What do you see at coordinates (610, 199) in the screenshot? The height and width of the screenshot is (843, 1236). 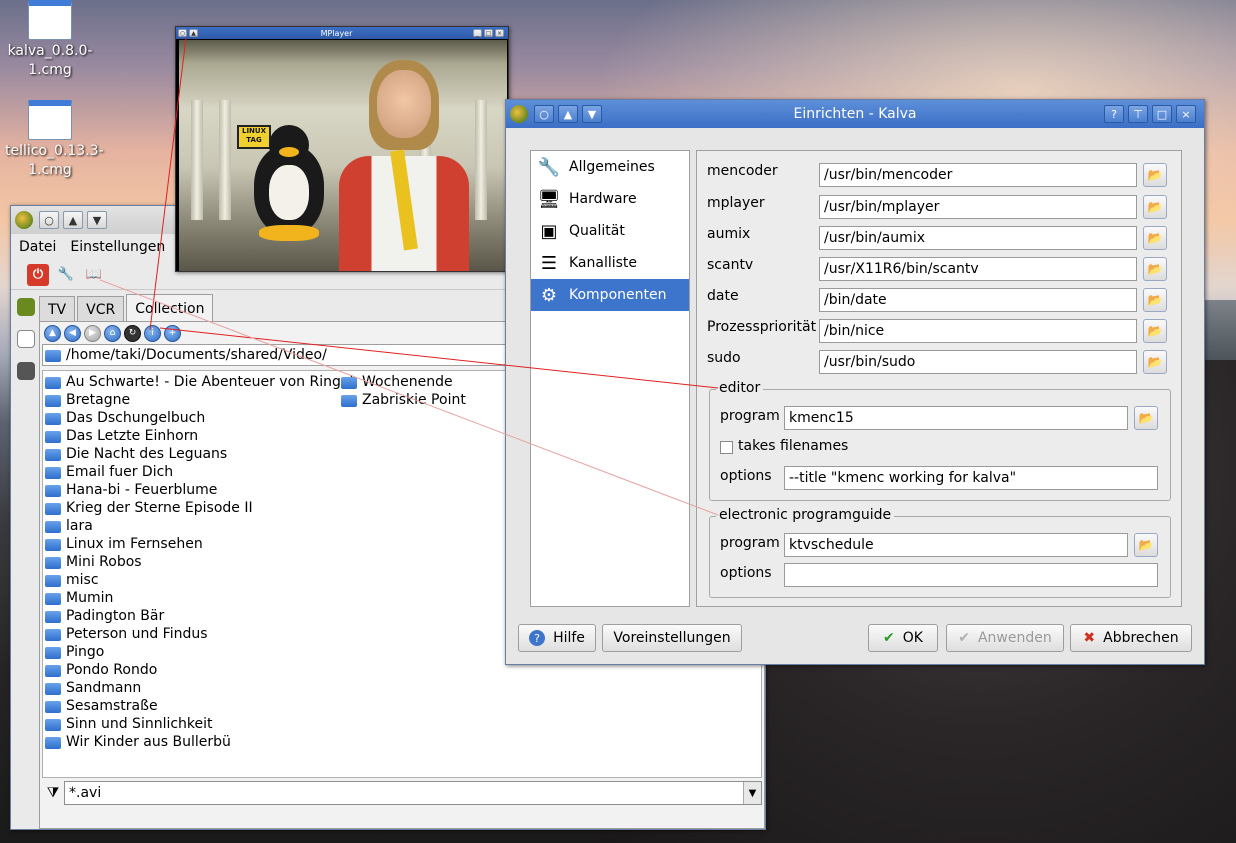 I see `category-hardware: 🖥 Hardware` at bounding box center [610, 199].